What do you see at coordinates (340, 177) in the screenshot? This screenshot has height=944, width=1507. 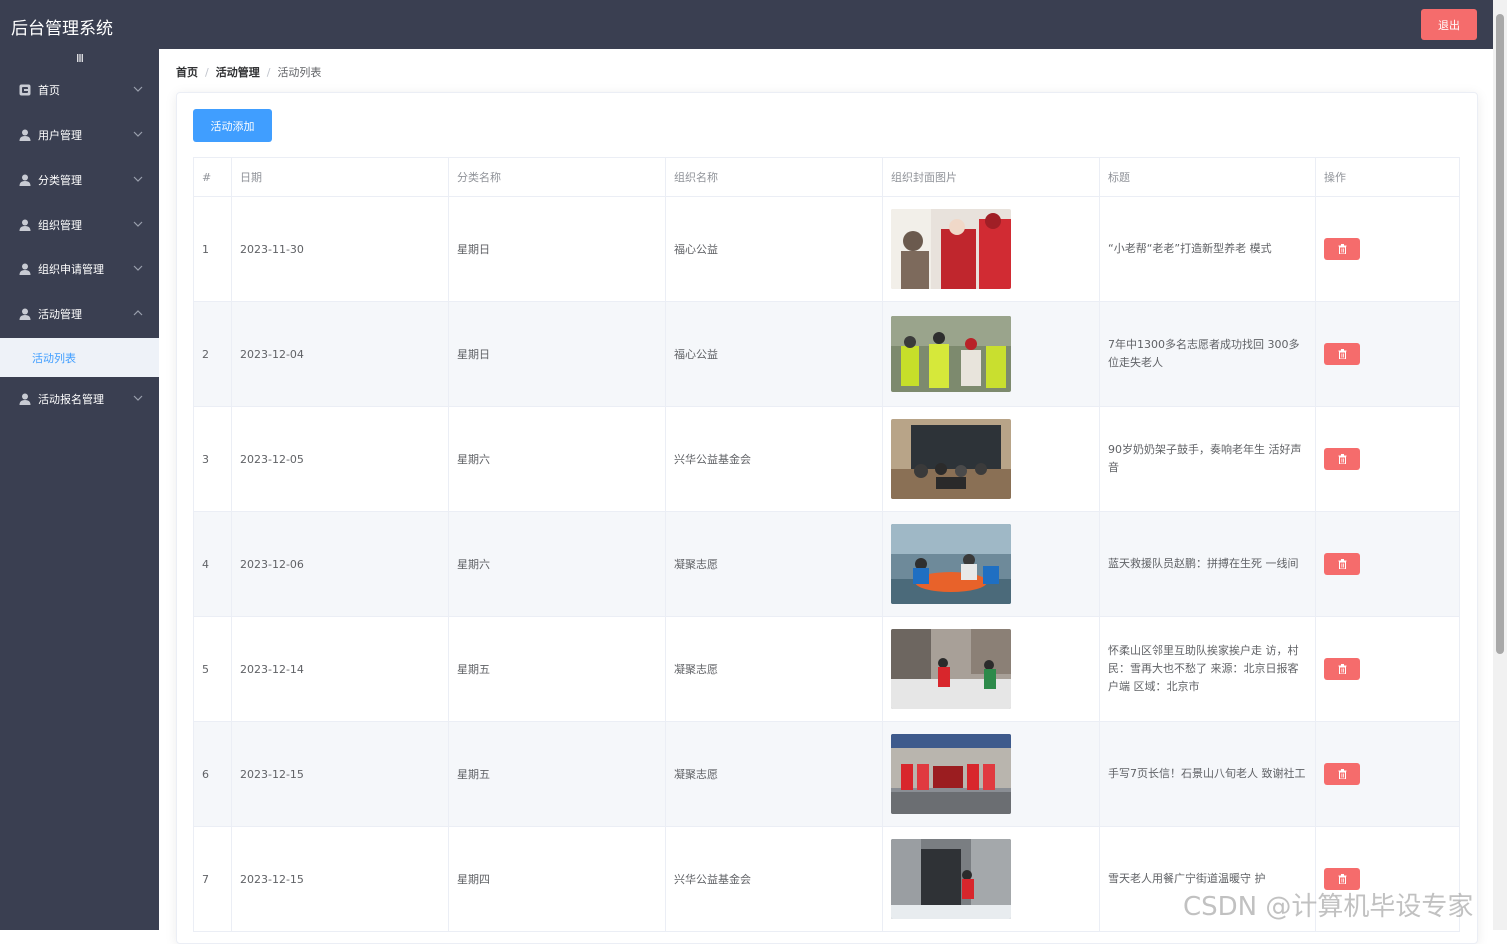 I see `column-header-date: 日期` at bounding box center [340, 177].